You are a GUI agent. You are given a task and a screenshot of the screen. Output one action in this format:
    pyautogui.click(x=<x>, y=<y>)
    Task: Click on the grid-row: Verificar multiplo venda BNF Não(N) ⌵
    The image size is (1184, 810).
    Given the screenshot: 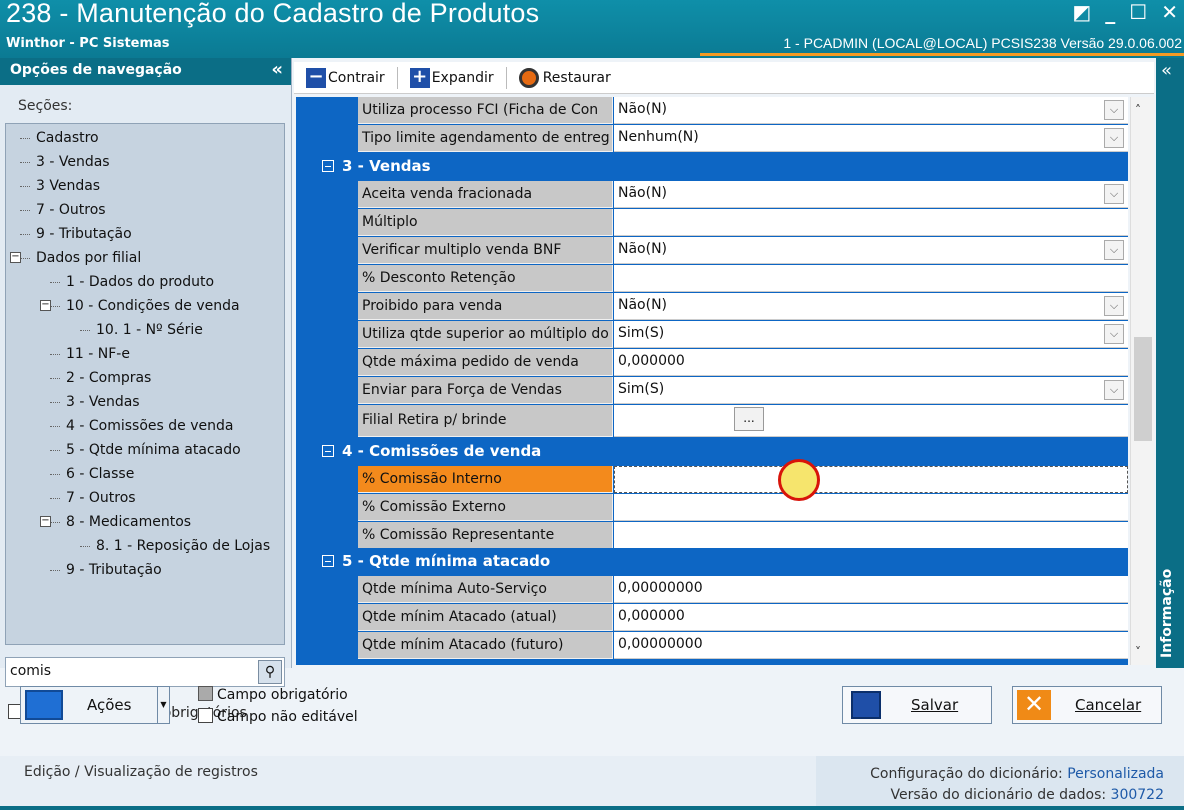 What is the action you would take?
    pyautogui.click(x=712, y=251)
    